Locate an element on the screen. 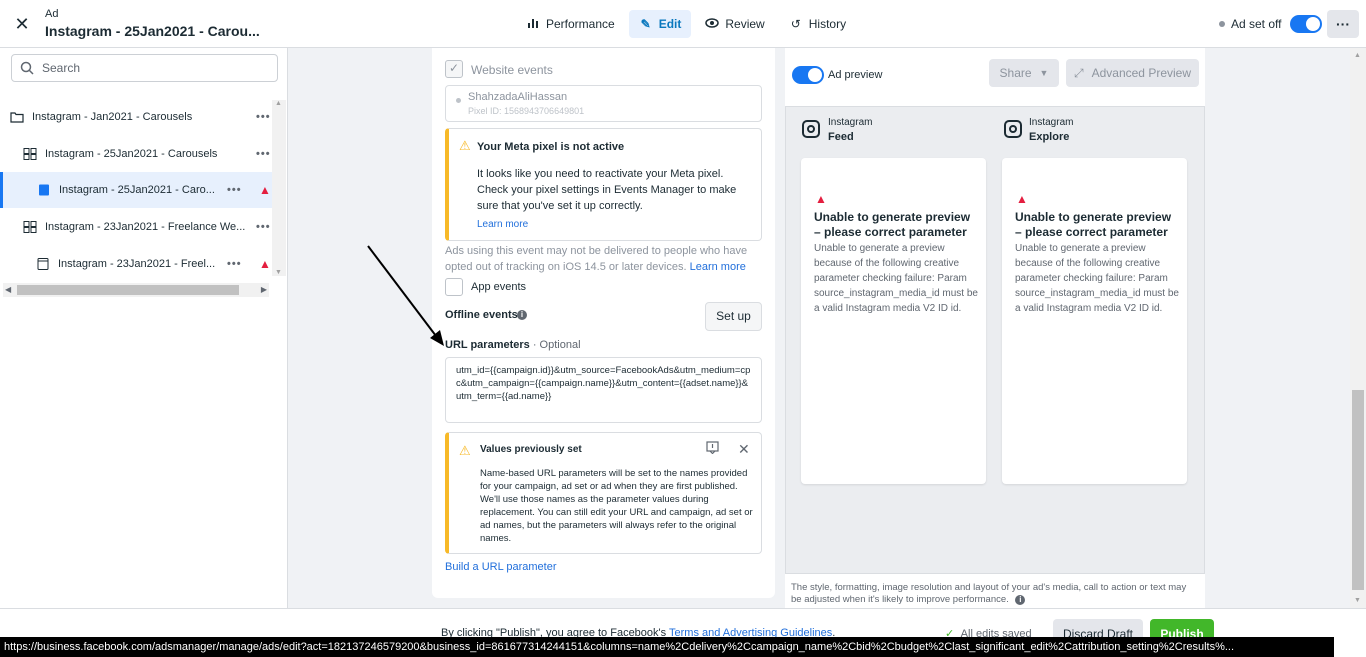  advanced-preview-button: ⤢ Advanced Preview is located at coordinates (1132, 73).